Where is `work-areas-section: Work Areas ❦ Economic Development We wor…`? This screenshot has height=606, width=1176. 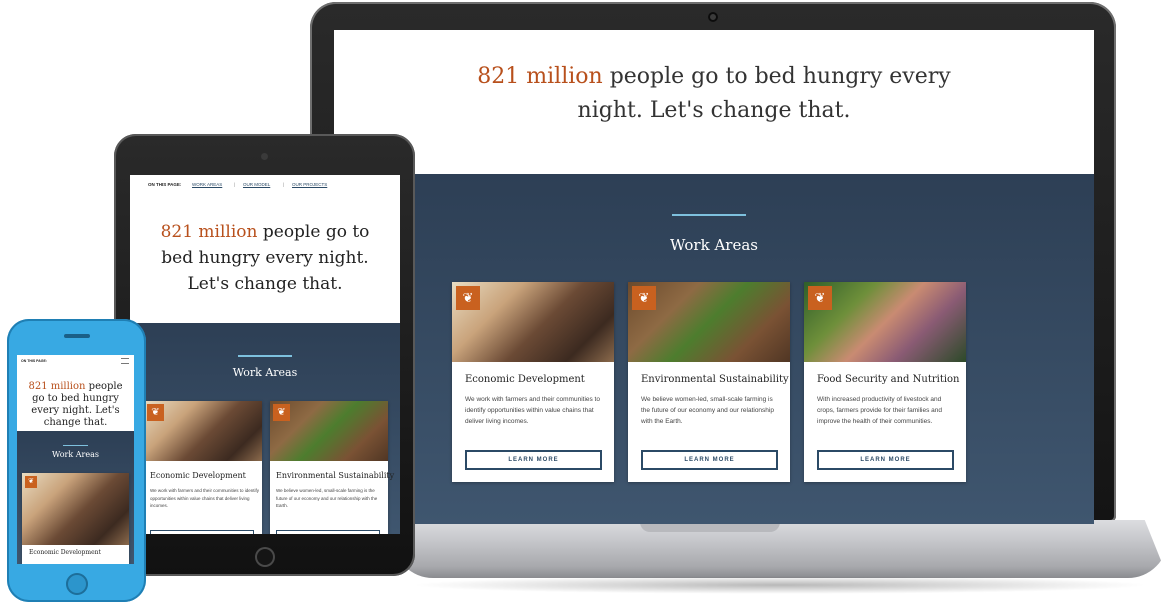
work-areas-section: Work Areas ❦ Economic Development We wor… is located at coordinates (265, 428).